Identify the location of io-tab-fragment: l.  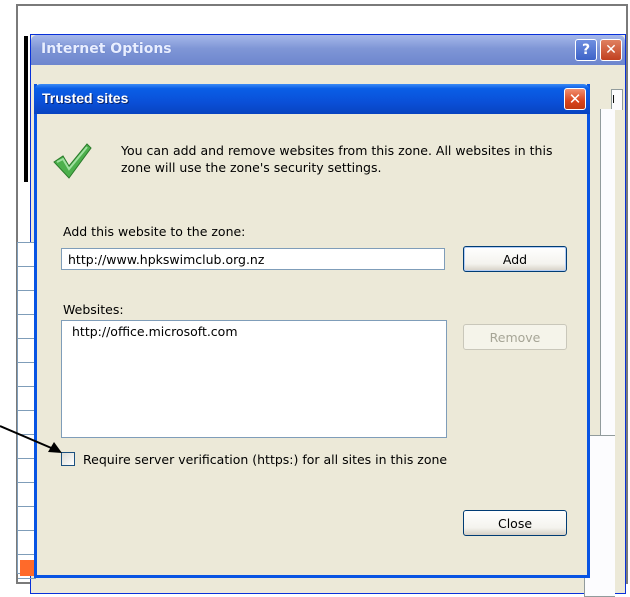
(617, 99).